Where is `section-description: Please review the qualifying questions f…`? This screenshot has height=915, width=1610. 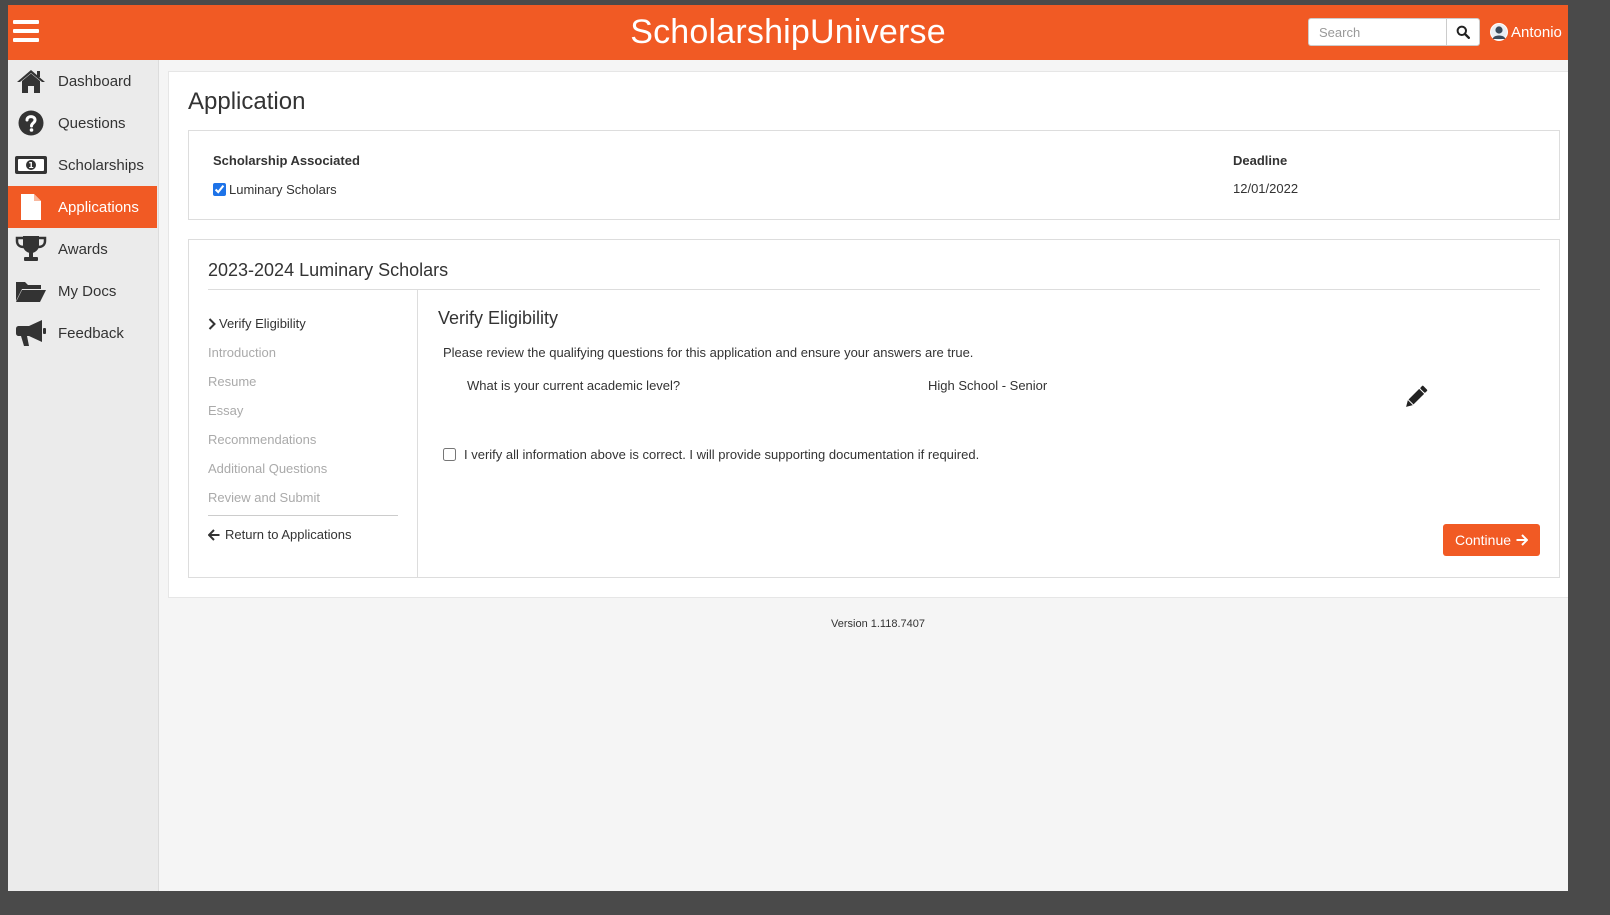
section-description: Please review the qualifying questions f… is located at coordinates (708, 352).